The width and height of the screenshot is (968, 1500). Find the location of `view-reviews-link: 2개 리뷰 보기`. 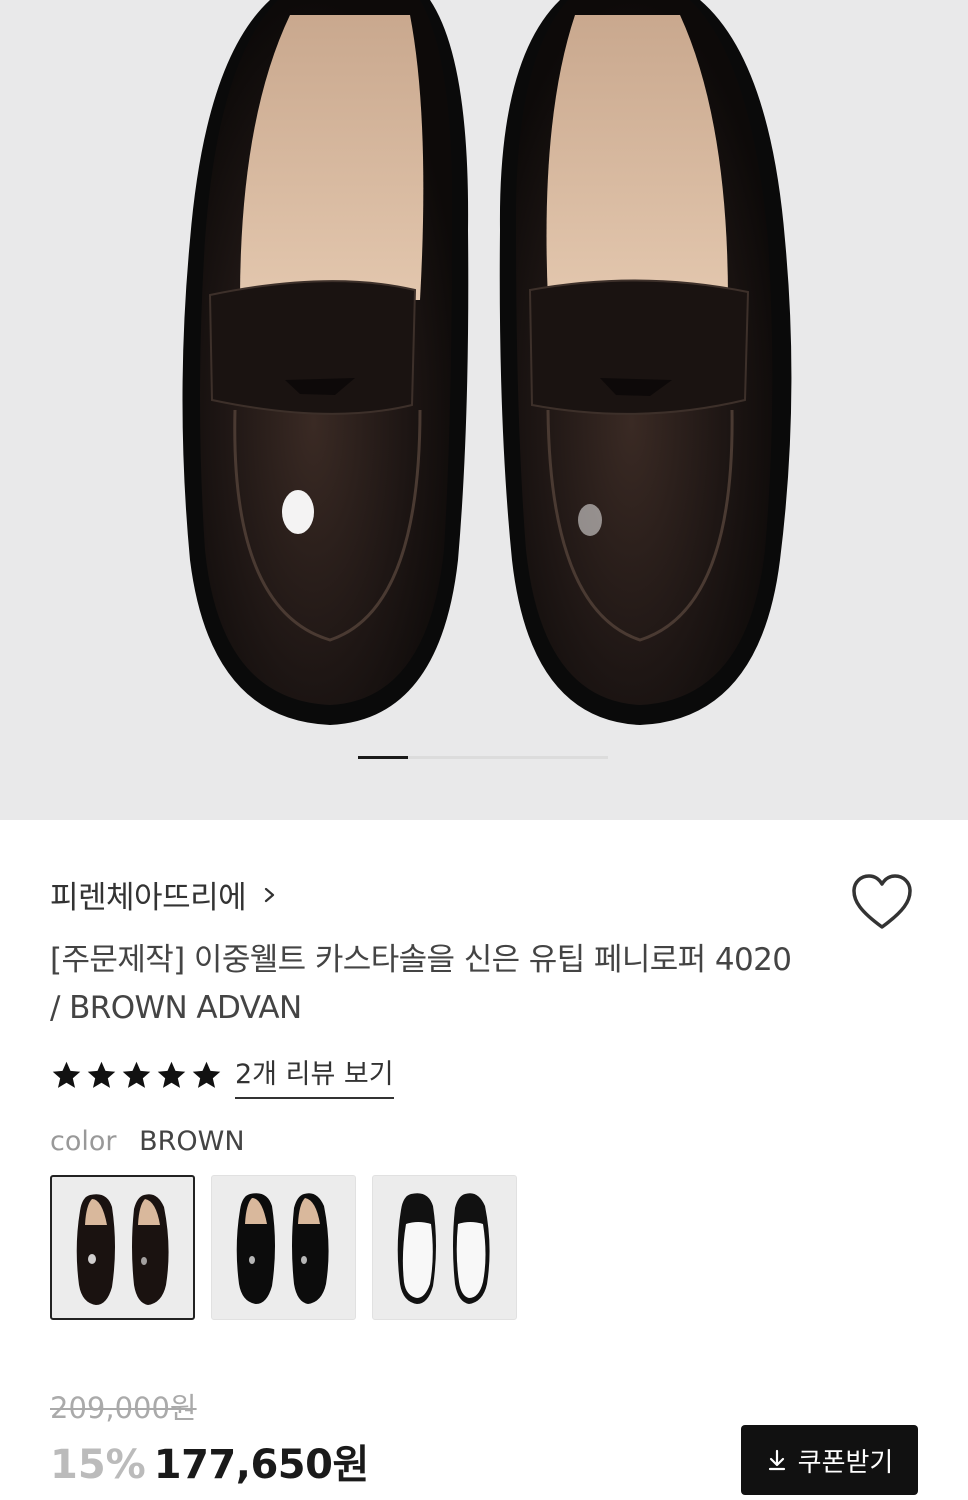

view-reviews-link: 2개 리뷰 보기 is located at coordinates (314, 1075).